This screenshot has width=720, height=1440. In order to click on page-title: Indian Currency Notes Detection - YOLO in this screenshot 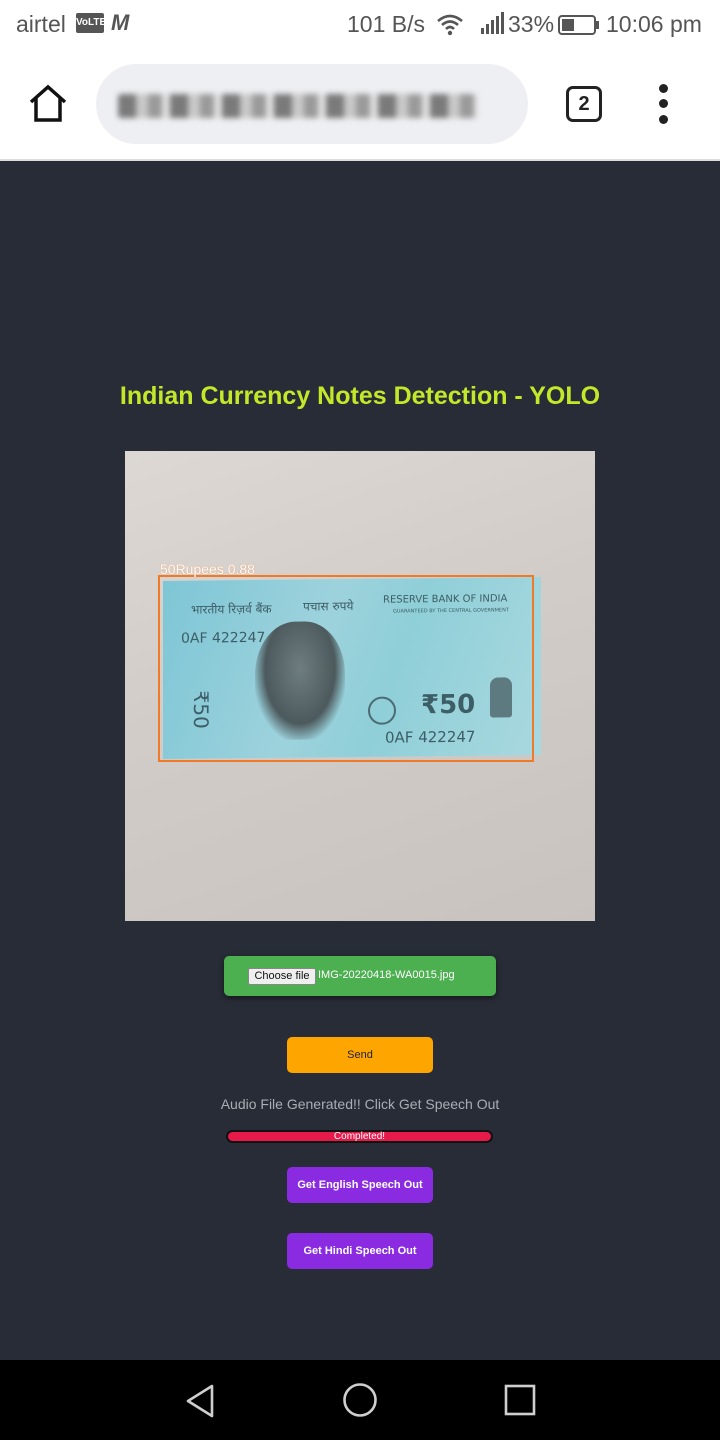, I will do `click(360, 396)`.